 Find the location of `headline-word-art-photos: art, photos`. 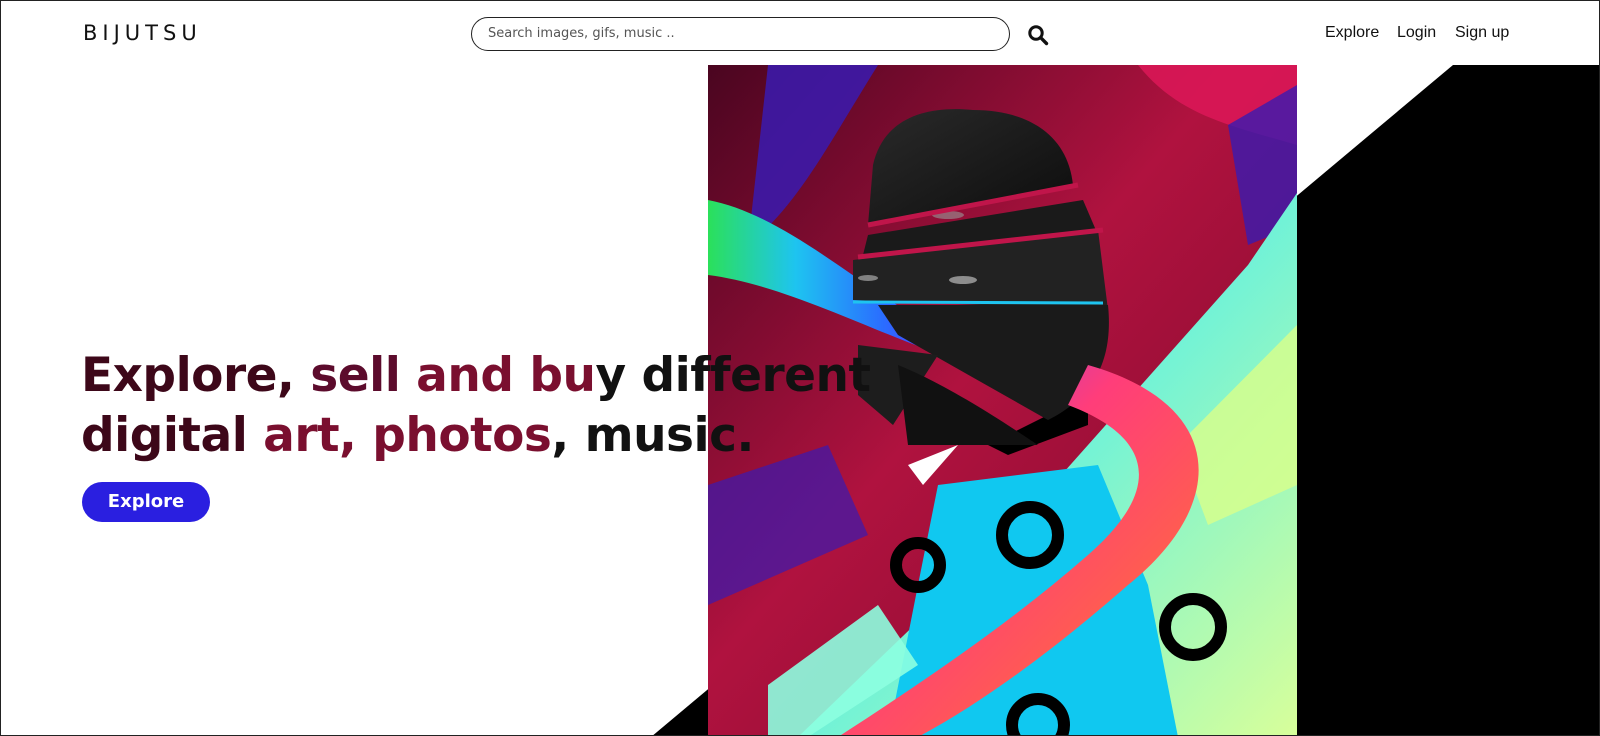

headline-word-art-photos: art, photos is located at coordinates (399, 435).